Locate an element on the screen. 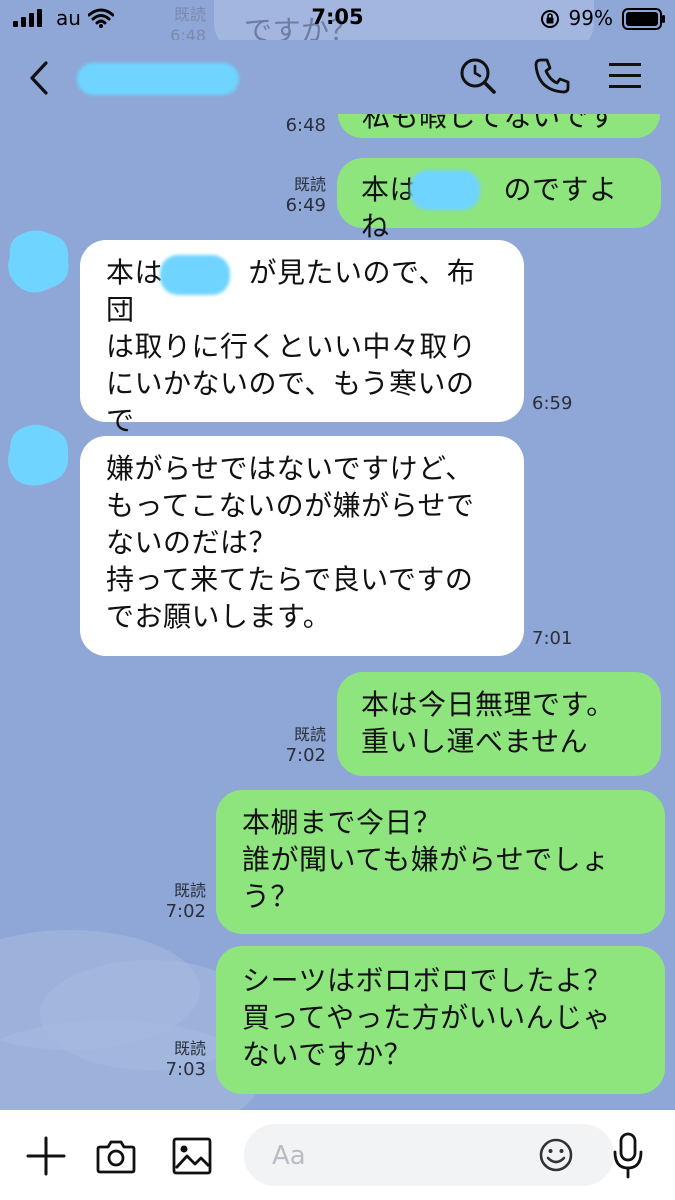 Image resolution: width=675 pixels, height=1200 pixels. message-meta: 既読 7:03 is located at coordinates (178, 1059).